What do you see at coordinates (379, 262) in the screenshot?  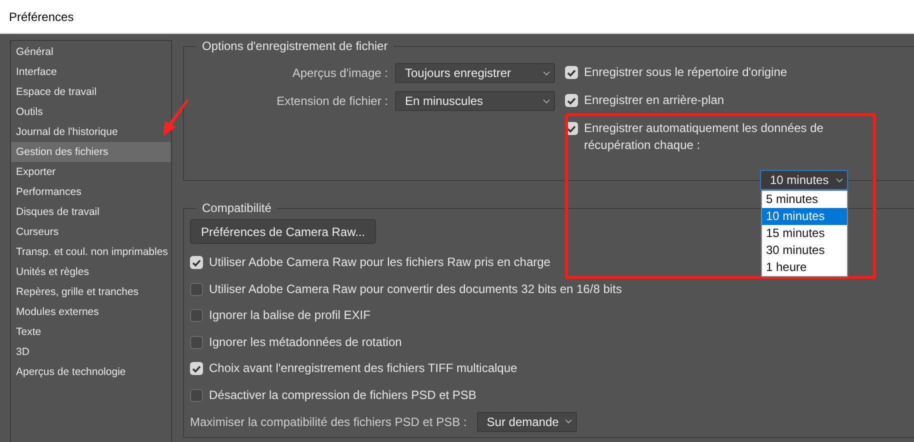 I see `checkbox-label: Utiliser Adobe Camera Raw pour les fichiers Raw pris en charge` at bounding box center [379, 262].